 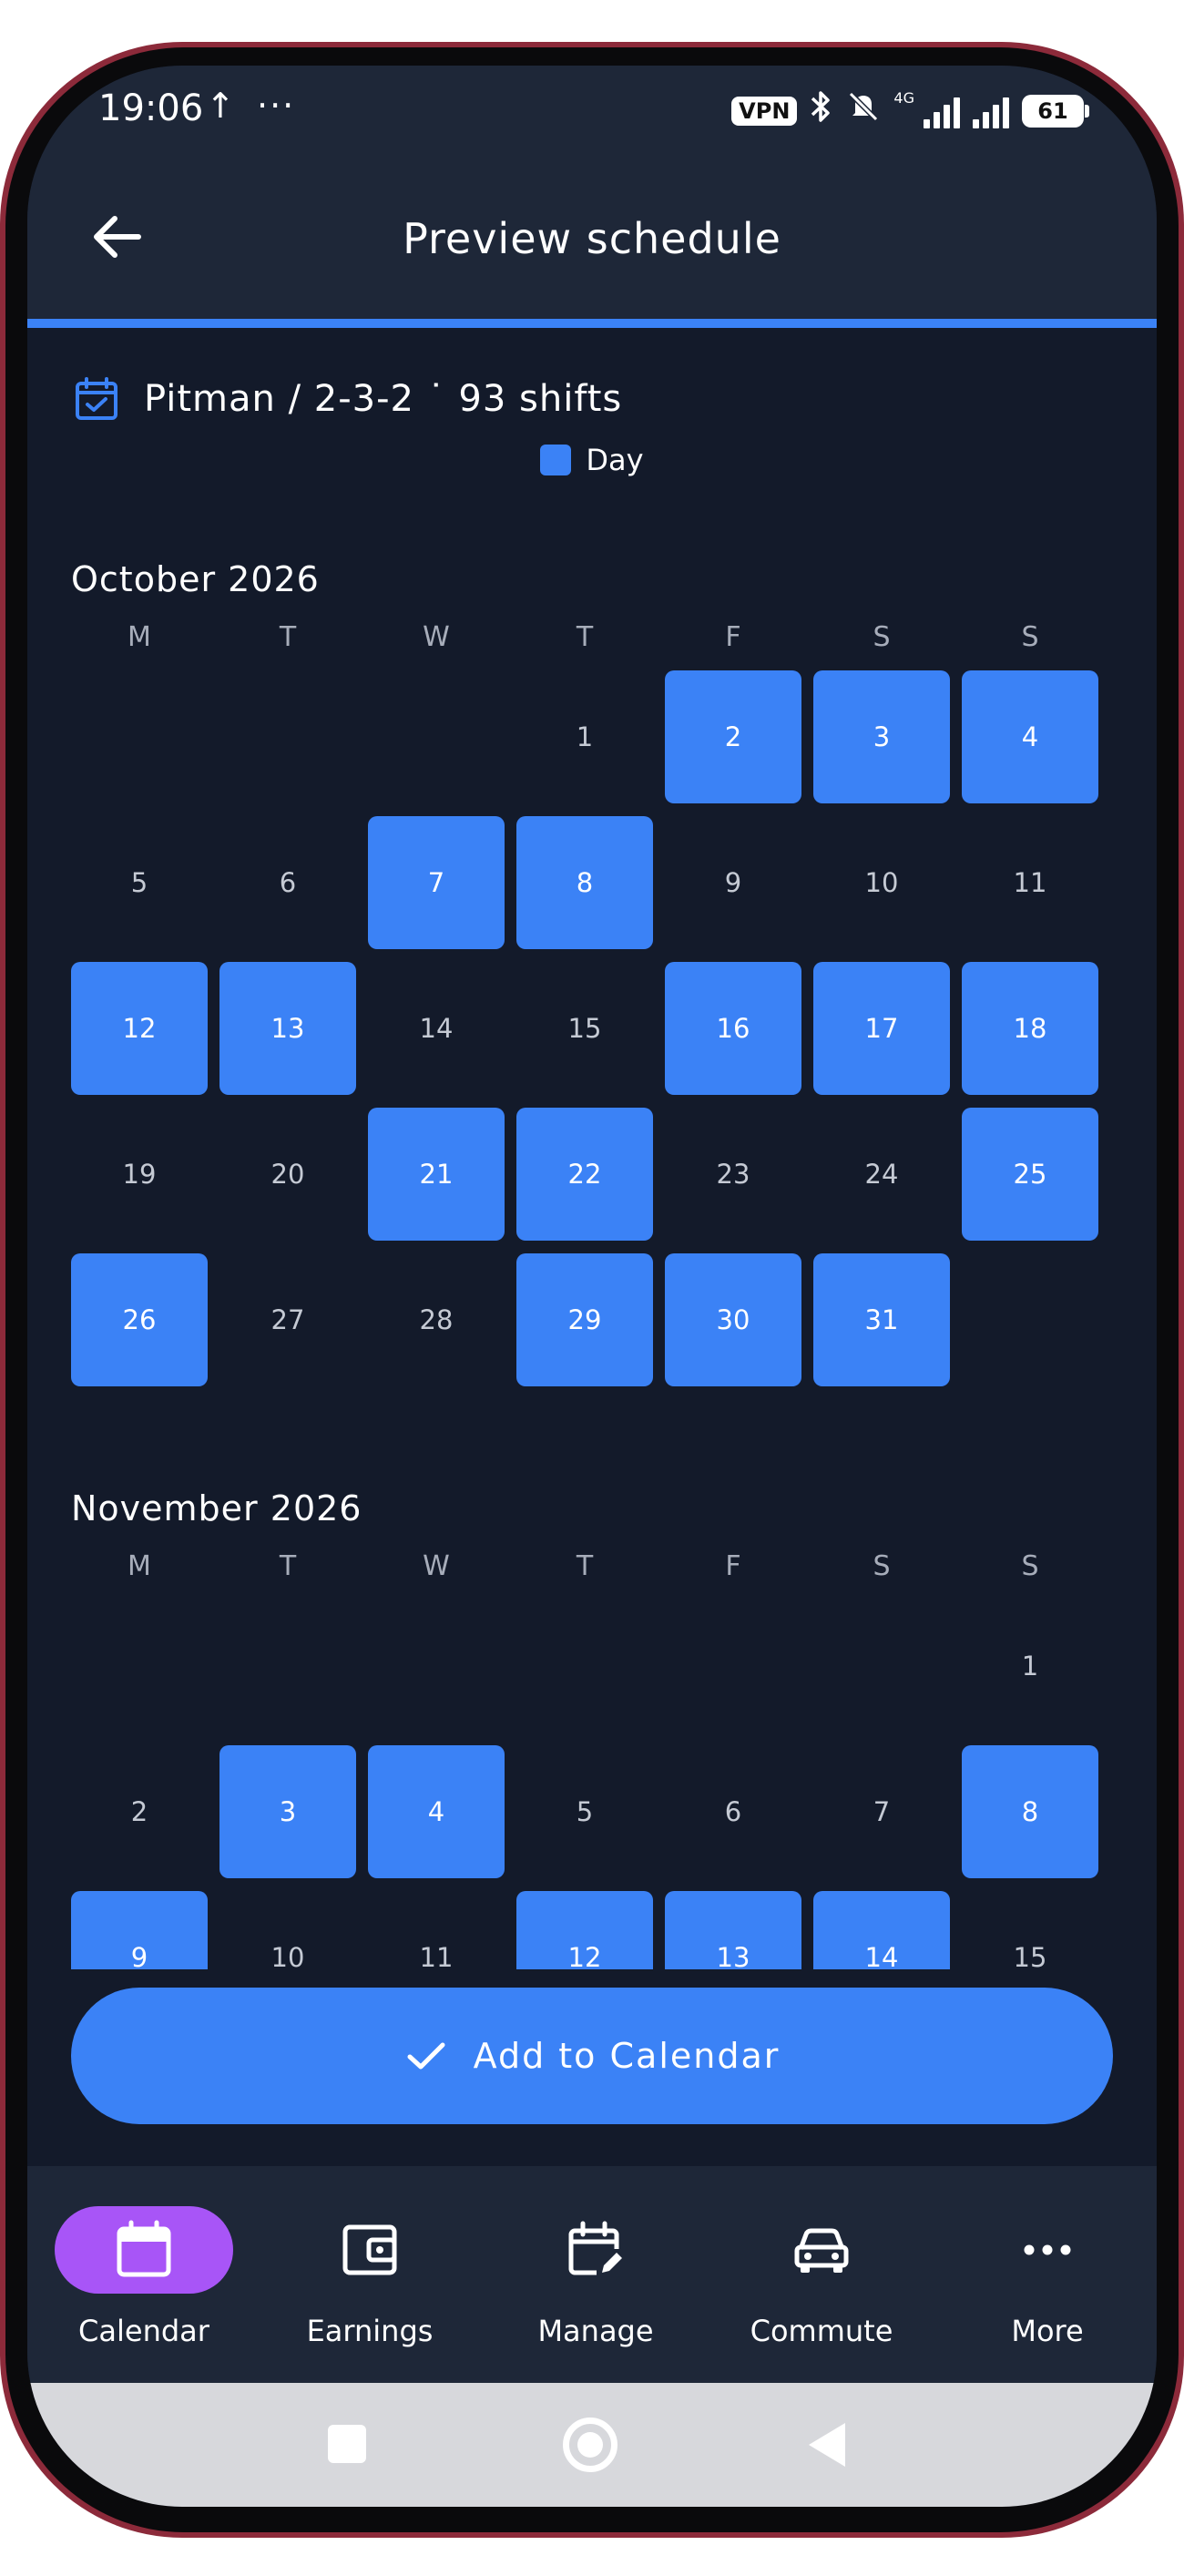 I want to click on nav-item-earnings: Earnings, so click(x=370, y=2274).